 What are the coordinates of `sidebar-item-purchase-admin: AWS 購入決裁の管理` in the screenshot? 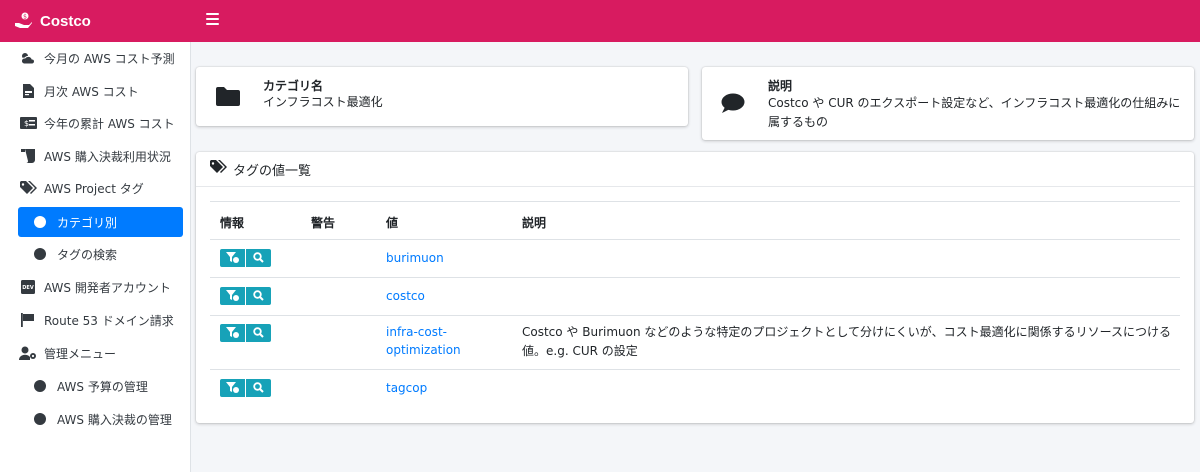 It's located at (95, 419).